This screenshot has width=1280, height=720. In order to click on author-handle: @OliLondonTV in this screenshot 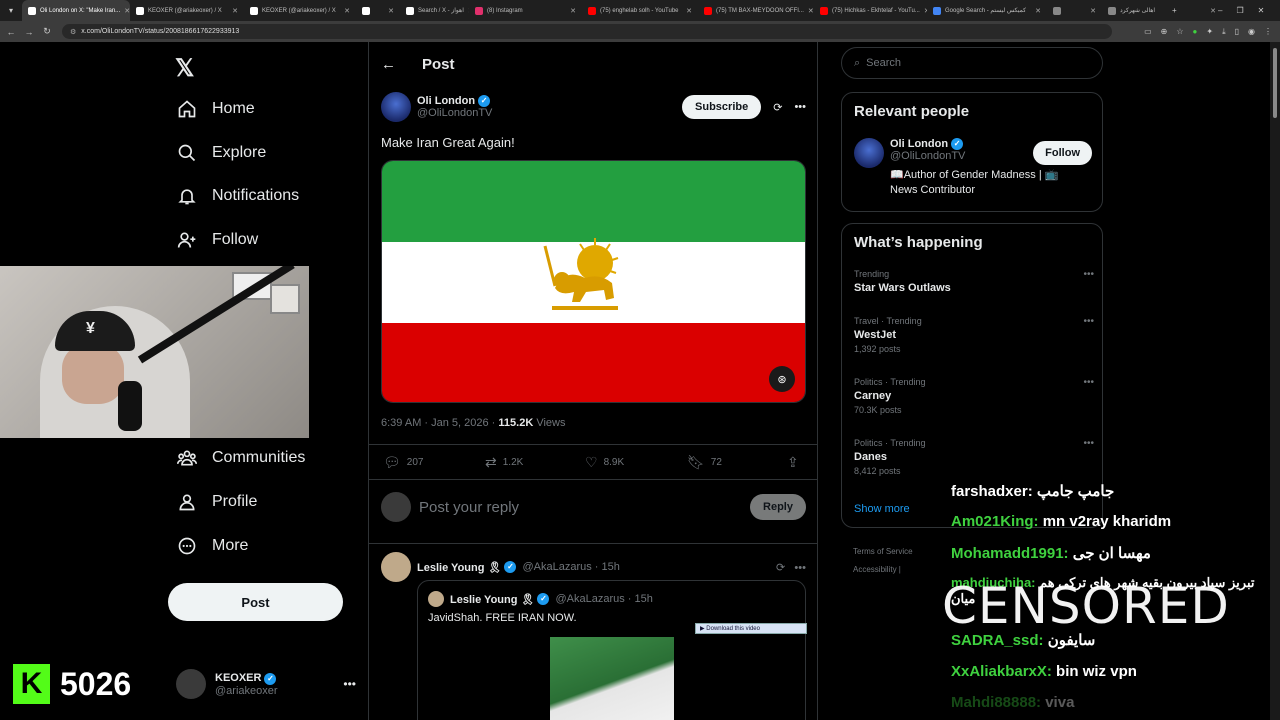, I will do `click(454, 113)`.